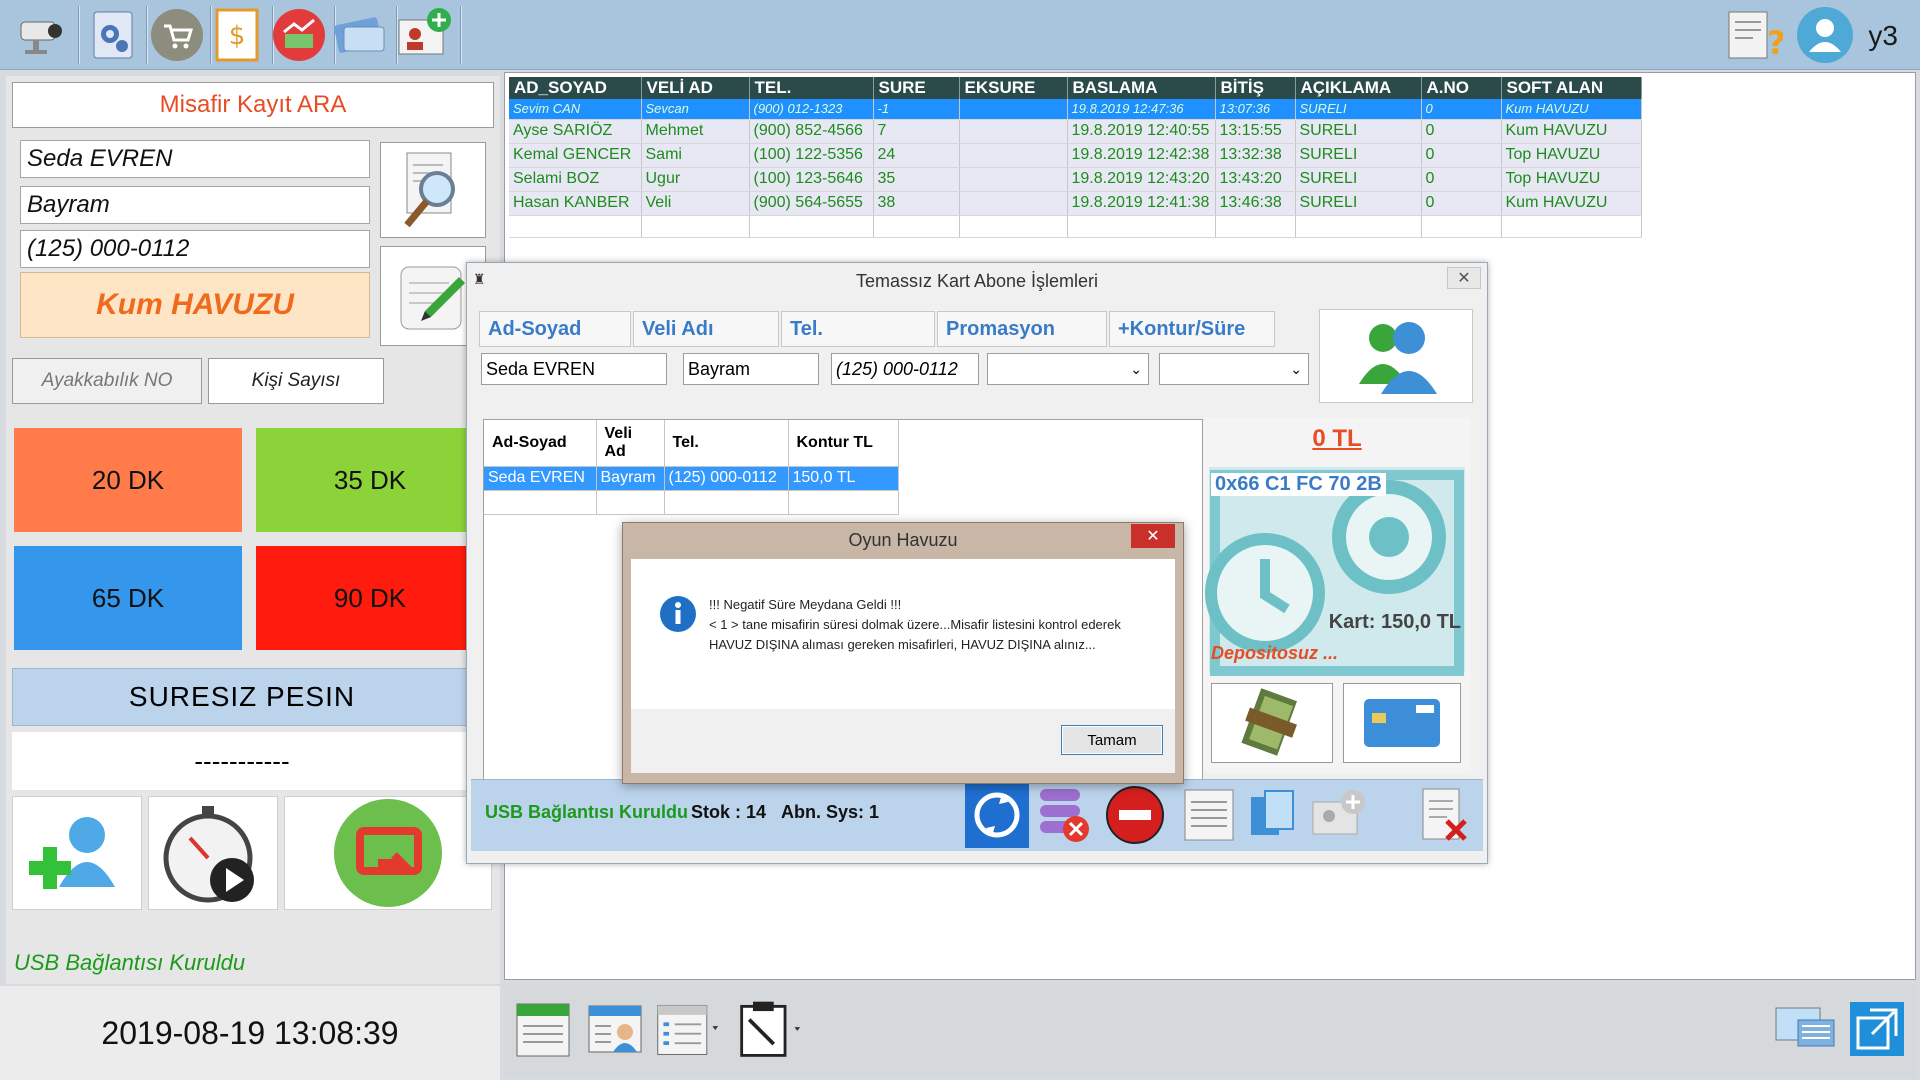 Image resolution: width=1920 pixels, height=1080 pixels. Describe the element at coordinates (1445, 815) in the screenshot. I see `delete-document-button` at that location.